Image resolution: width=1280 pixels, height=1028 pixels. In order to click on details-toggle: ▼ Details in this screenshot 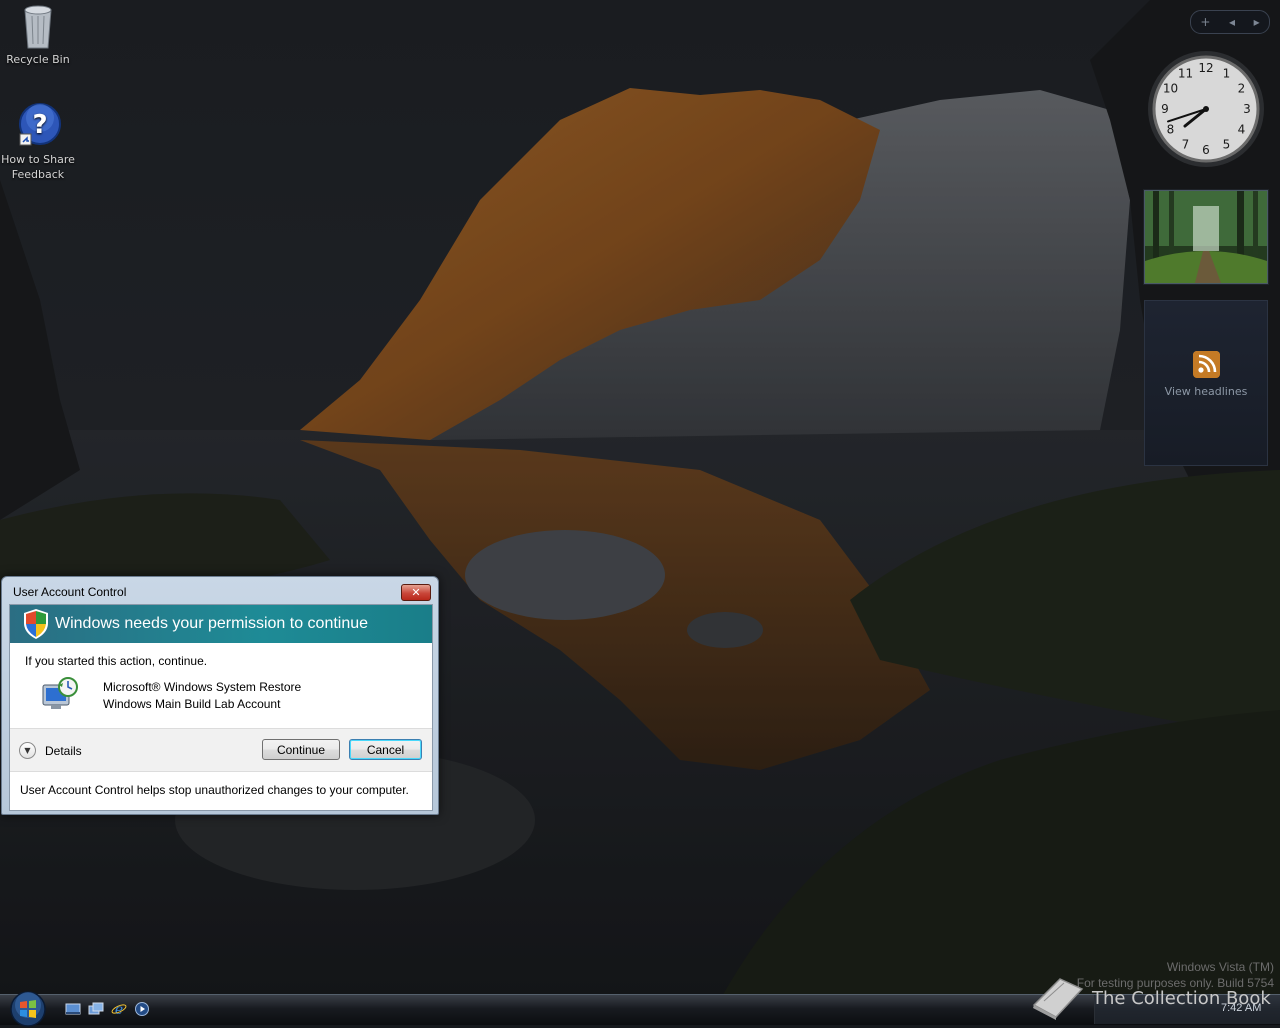, I will do `click(50, 750)`.